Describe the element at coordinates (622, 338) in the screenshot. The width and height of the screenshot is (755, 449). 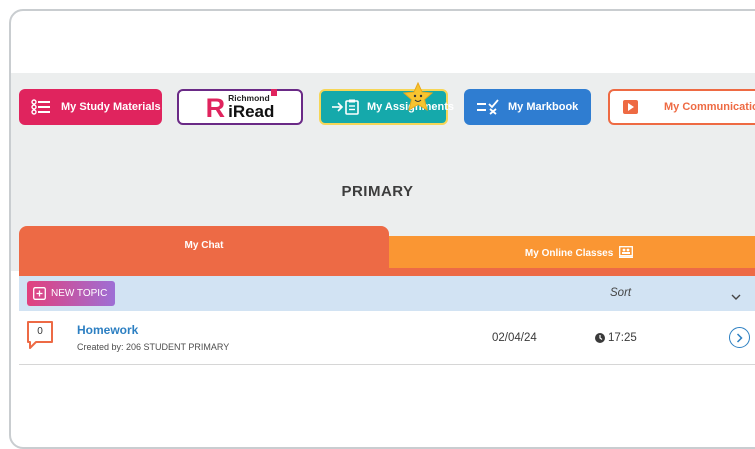
I see `topic-time-value: 17:25` at that location.